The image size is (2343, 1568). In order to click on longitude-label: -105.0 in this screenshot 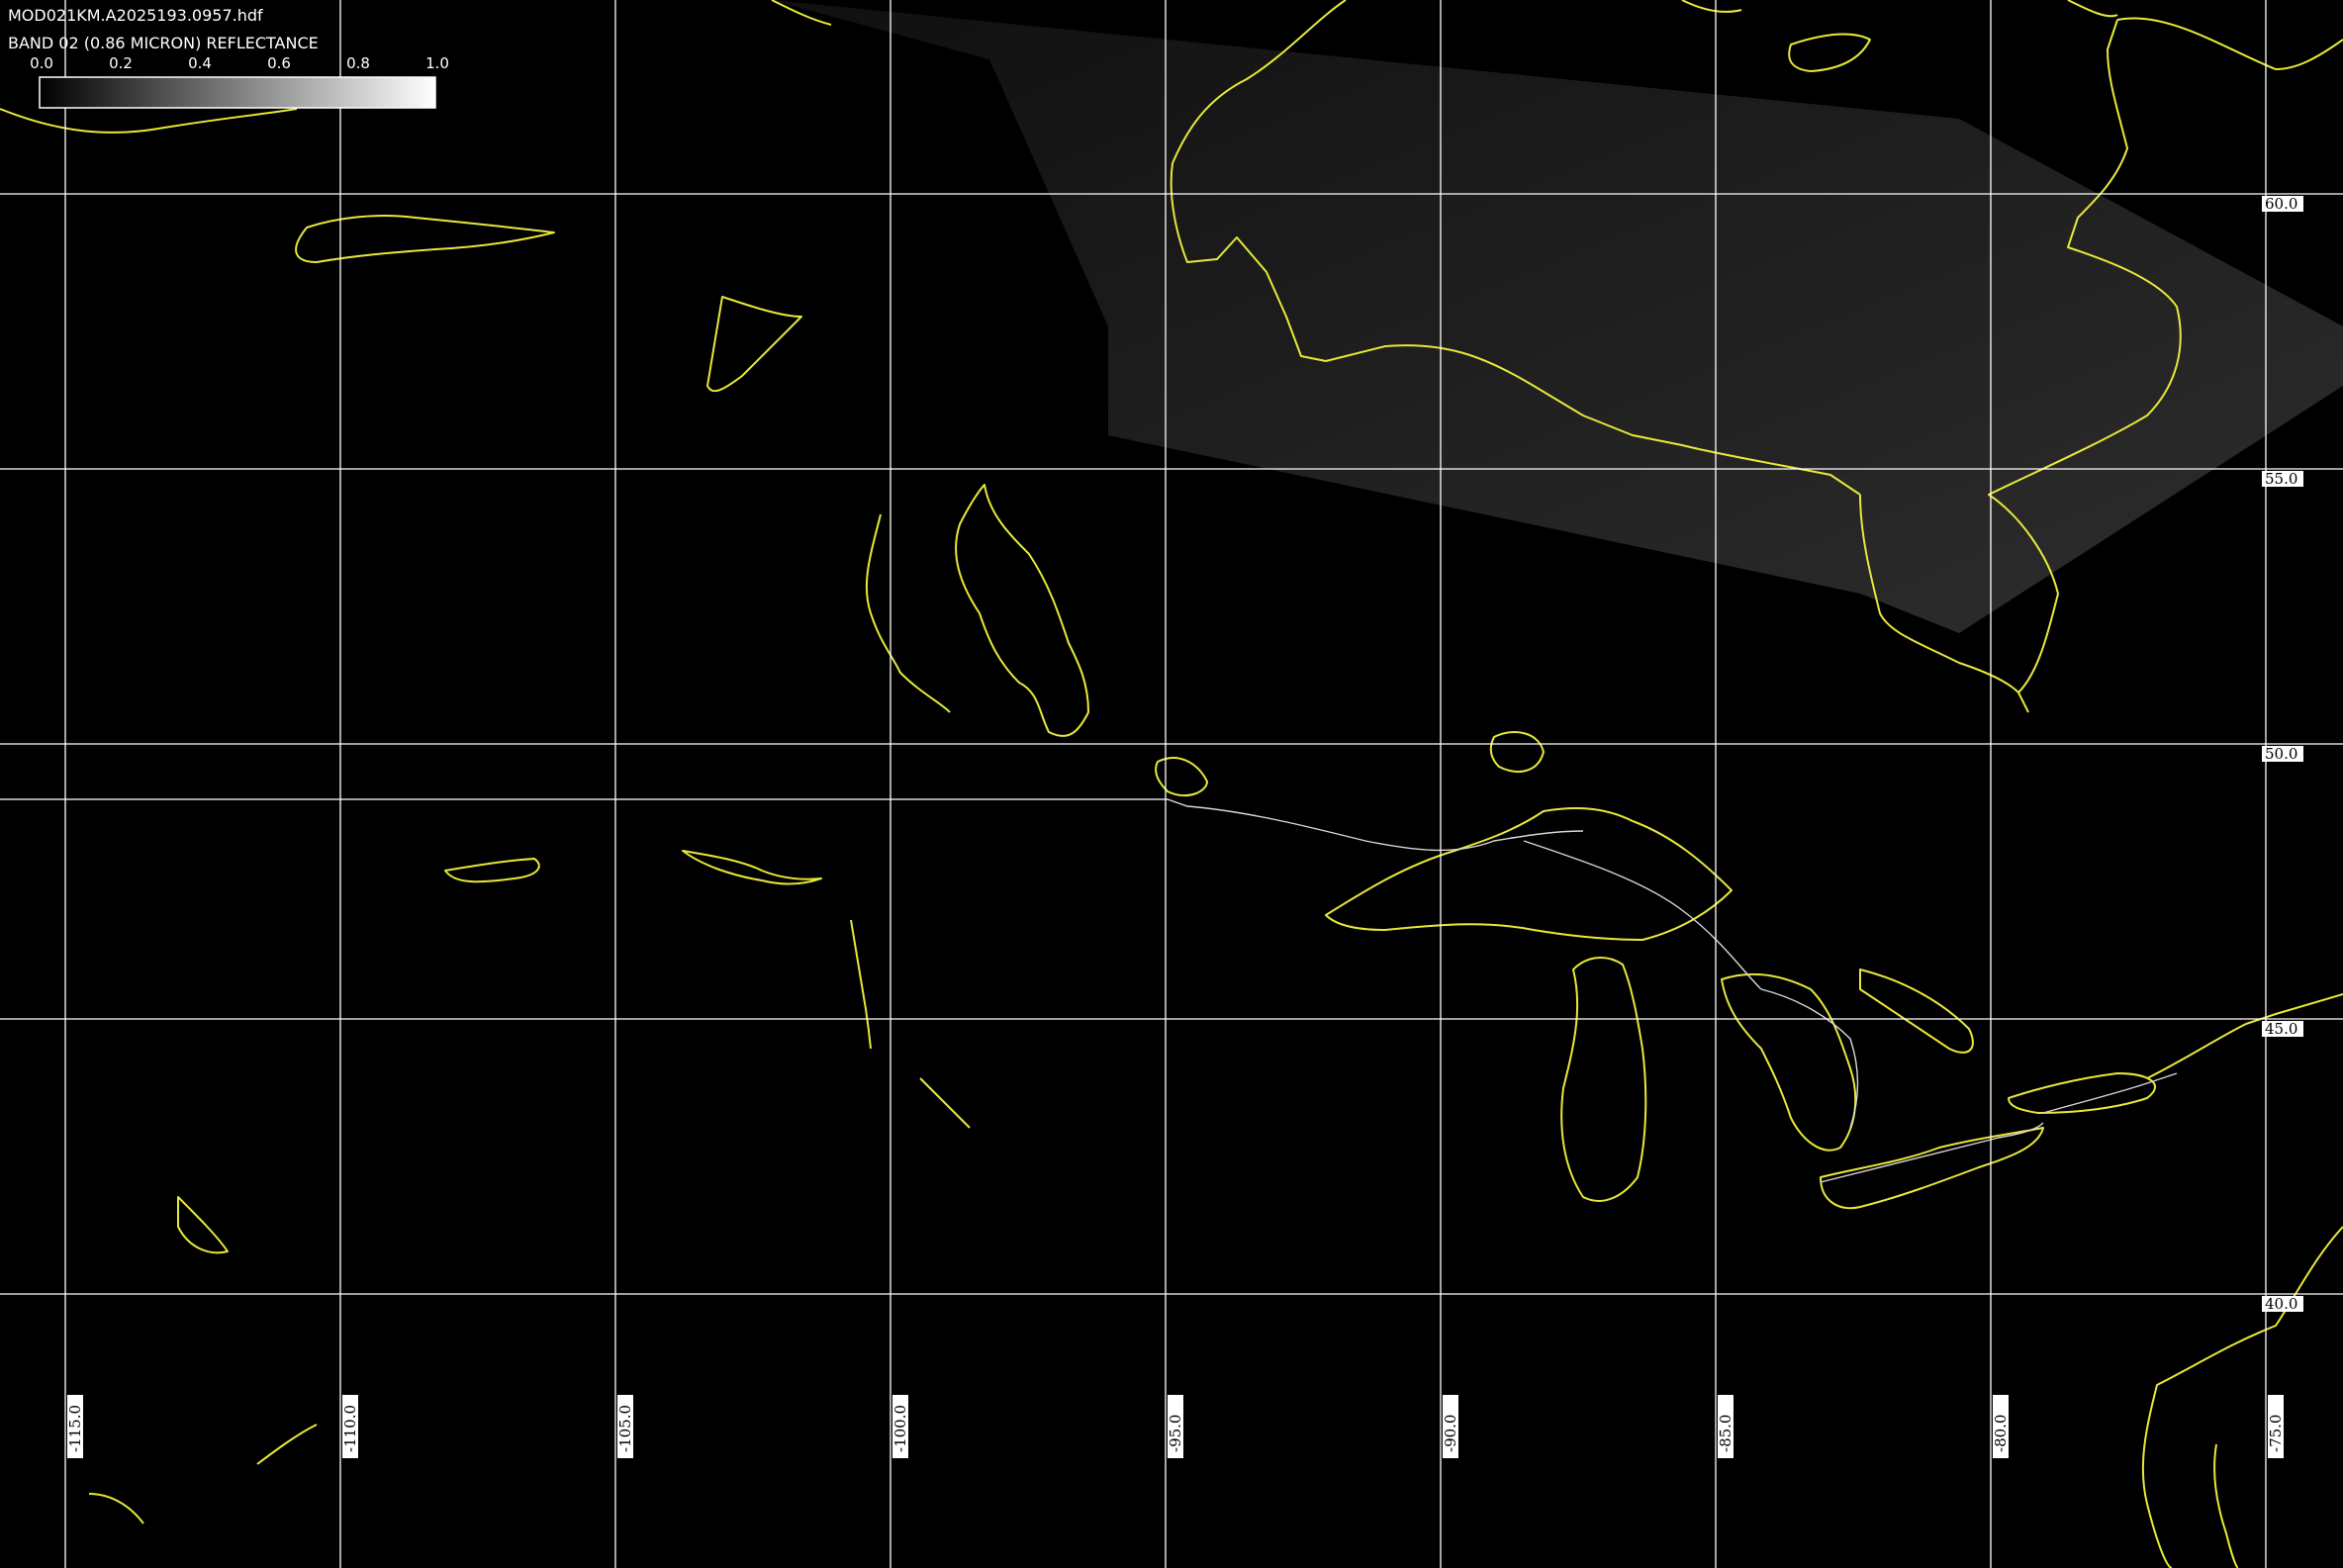, I will do `click(625, 1426)`.